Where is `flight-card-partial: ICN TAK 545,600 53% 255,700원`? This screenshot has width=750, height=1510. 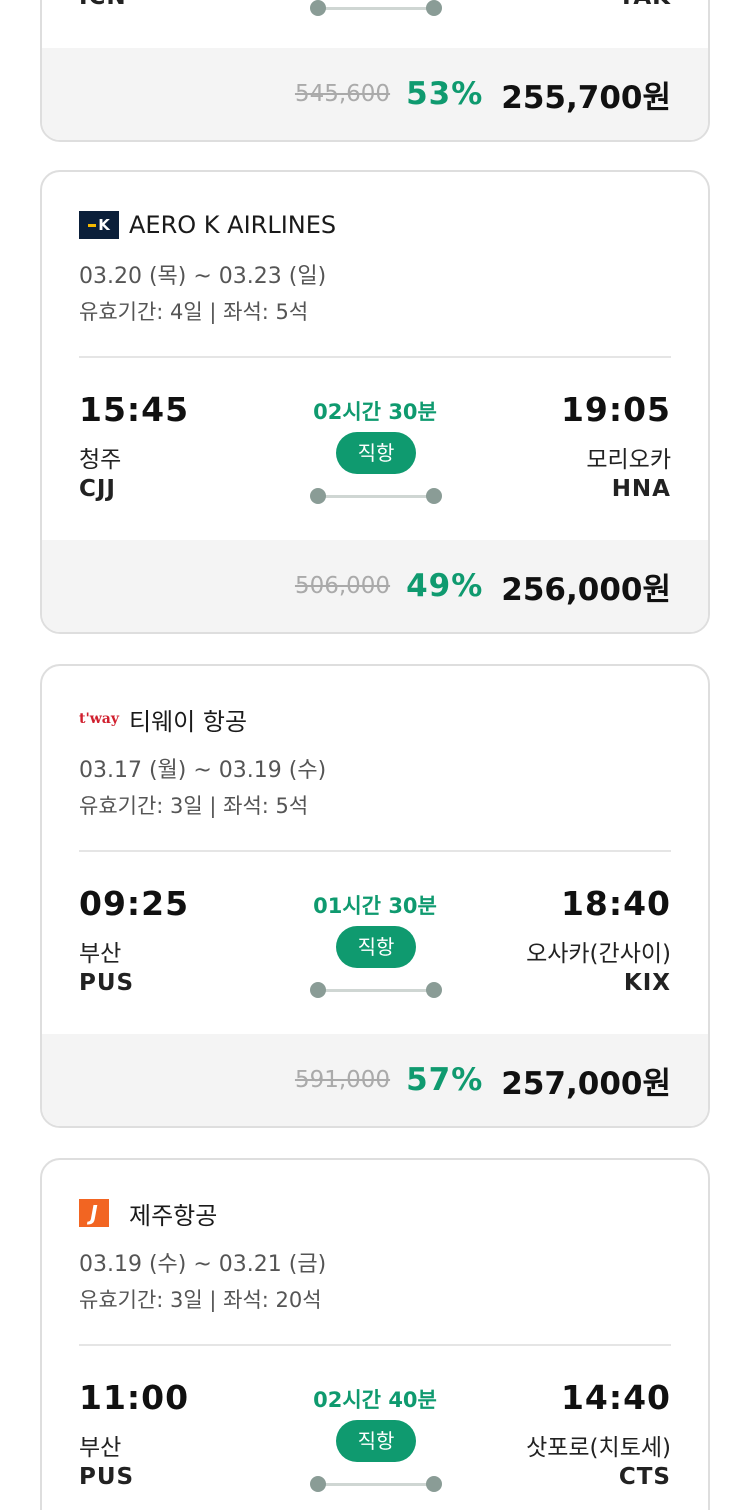
flight-card-partial: ICN TAK 545,600 53% 255,700원 is located at coordinates (375, 71).